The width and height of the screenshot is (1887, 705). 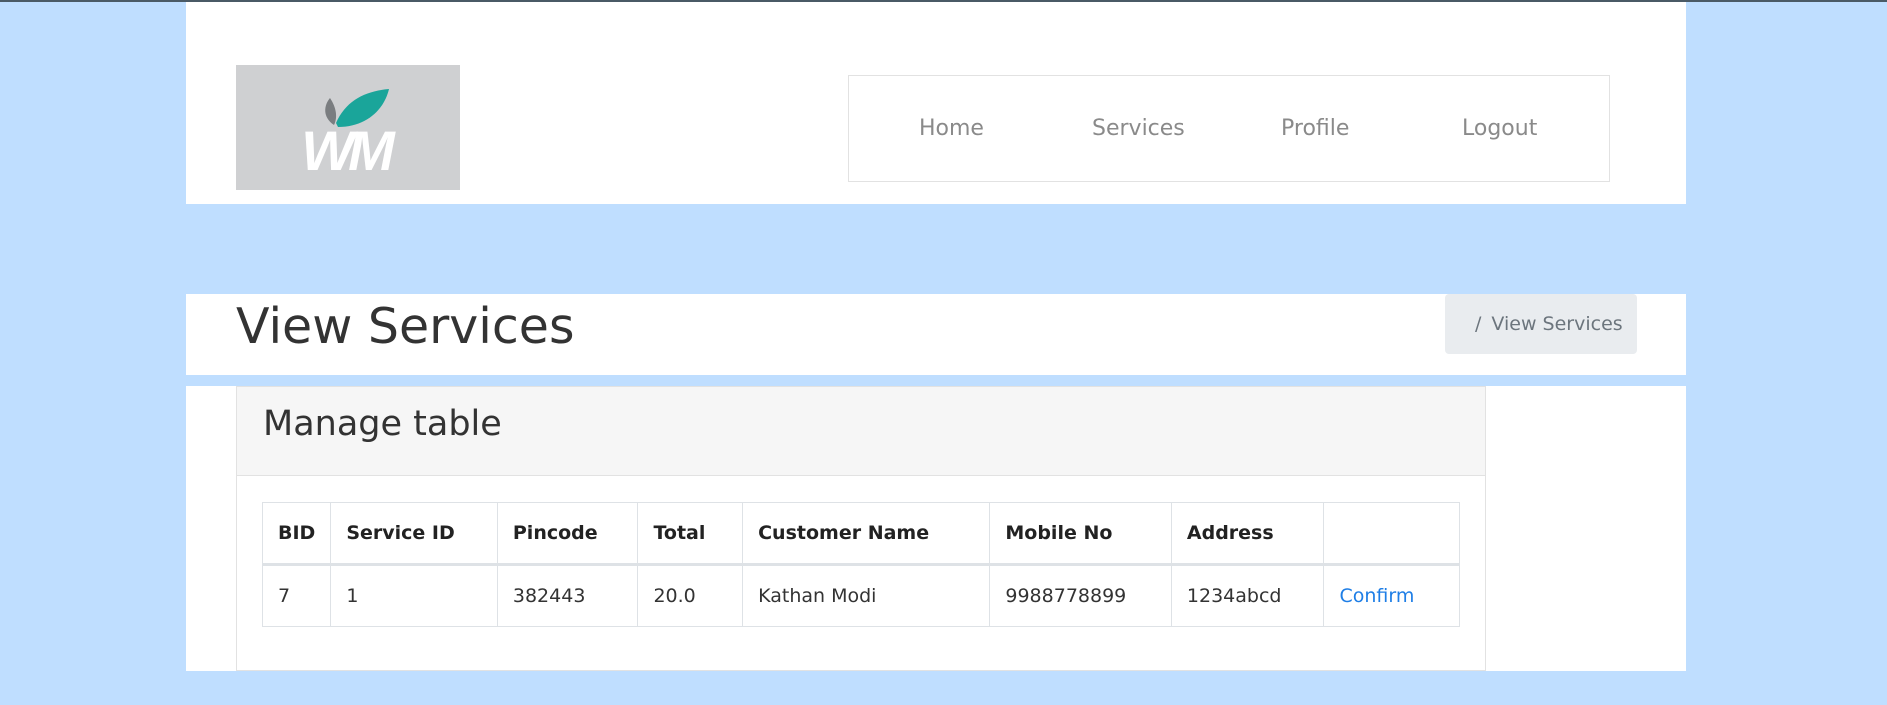 What do you see at coordinates (296, 595) in the screenshot?
I see `cell-bid: 7` at bounding box center [296, 595].